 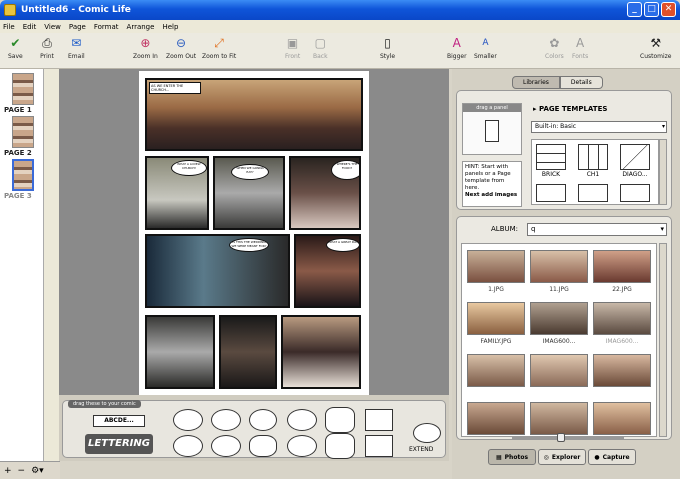 What do you see at coordinates (656, 48) in the screenshot?
I see `customize-button: ⚒ Customize` at bounding box center [656, 48].